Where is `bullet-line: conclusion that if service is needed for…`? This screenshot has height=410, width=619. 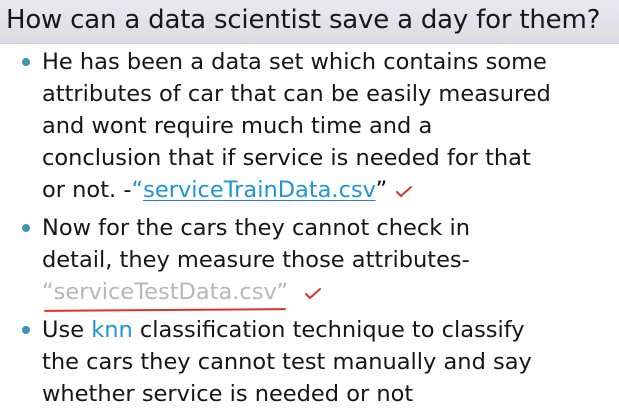
bullet-line: conclusion that if service is needed for… is located at coordinates (286, 158).